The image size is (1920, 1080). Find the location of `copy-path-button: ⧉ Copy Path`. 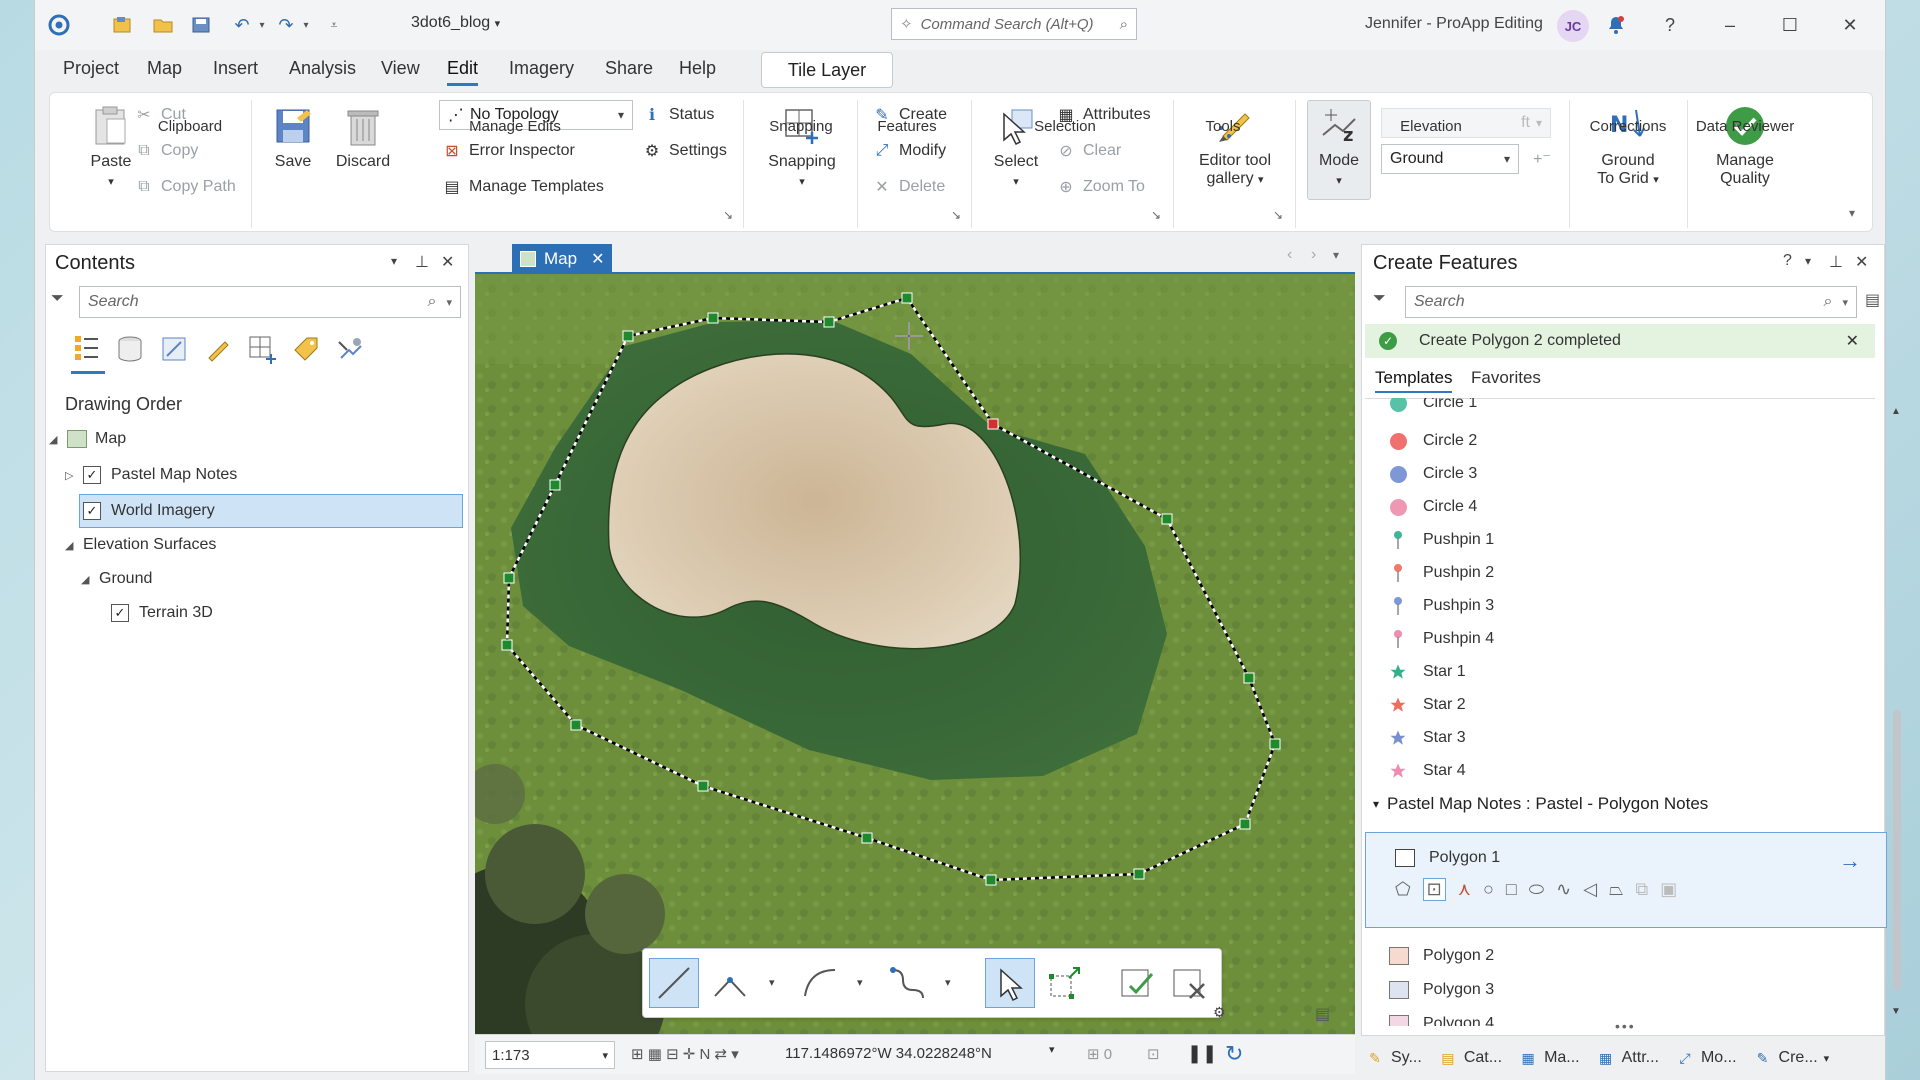

copy-path-button: ⧉ Copy Path is located at coordinates (184, 187).